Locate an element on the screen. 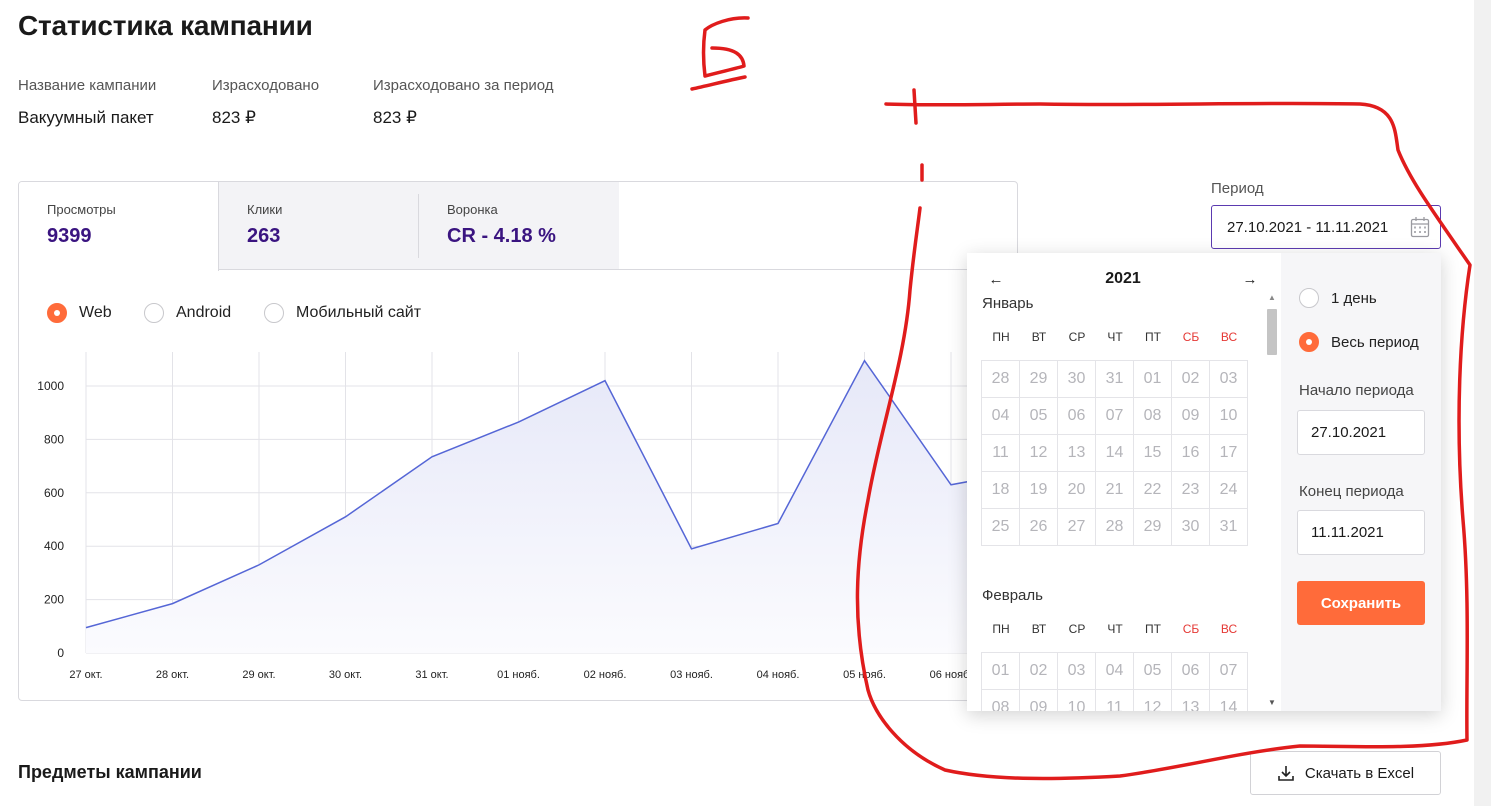  download-excel-button: Скачать в Excel is located at coordinates (1345, 773).